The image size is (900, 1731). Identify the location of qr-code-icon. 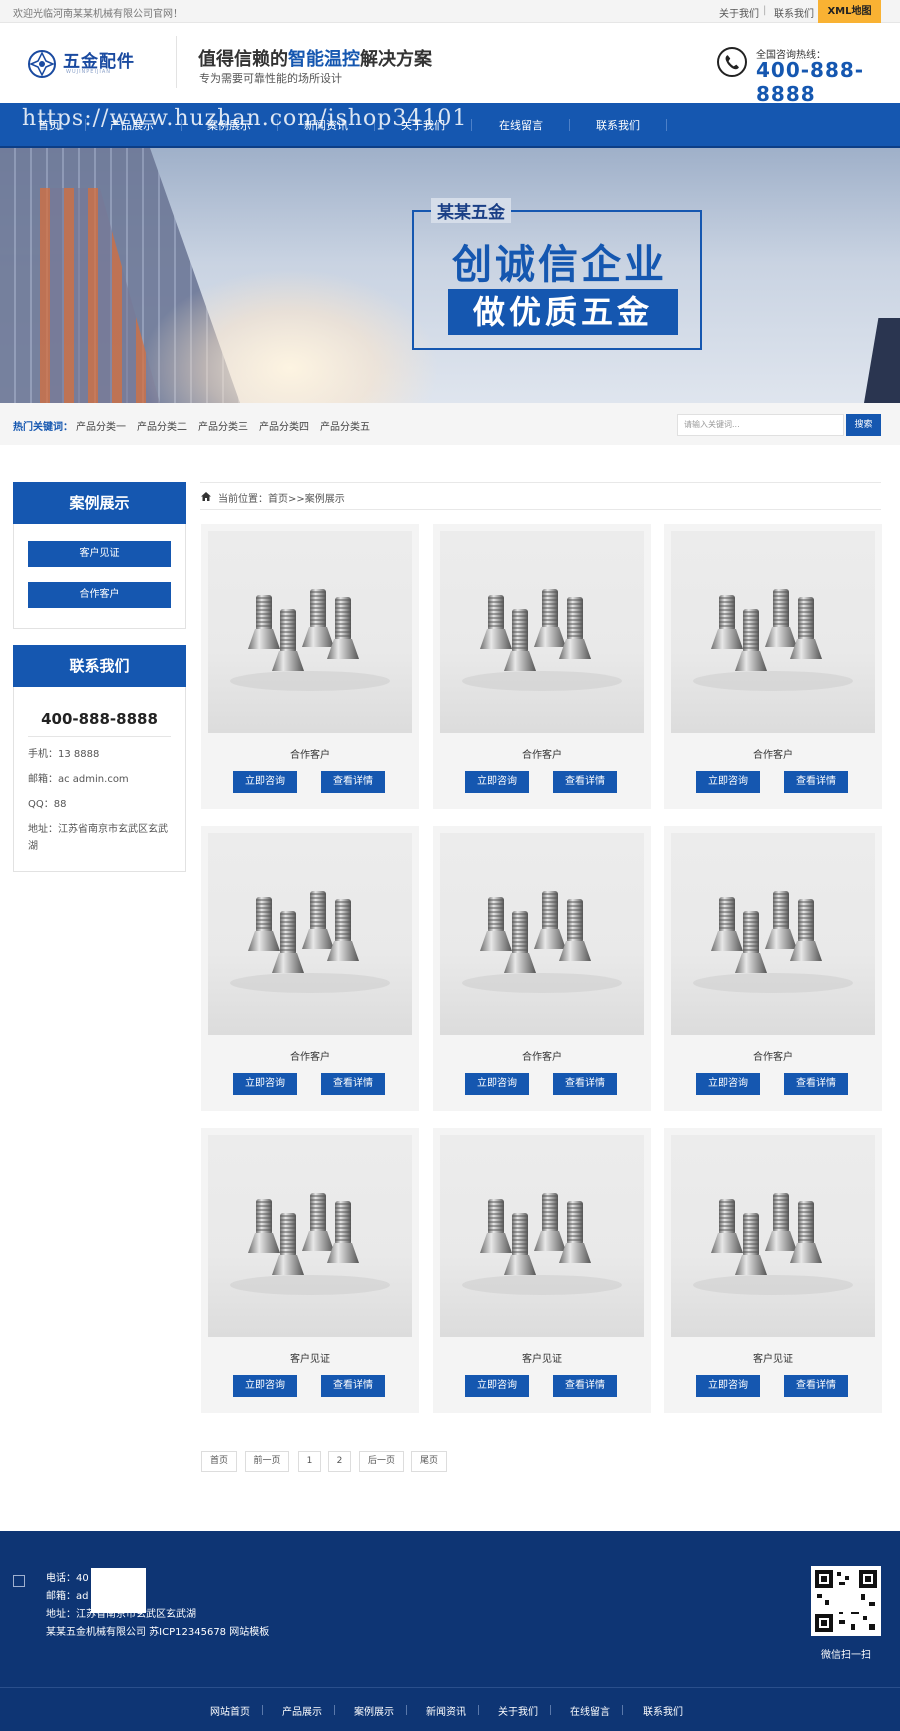
(846, 1601).